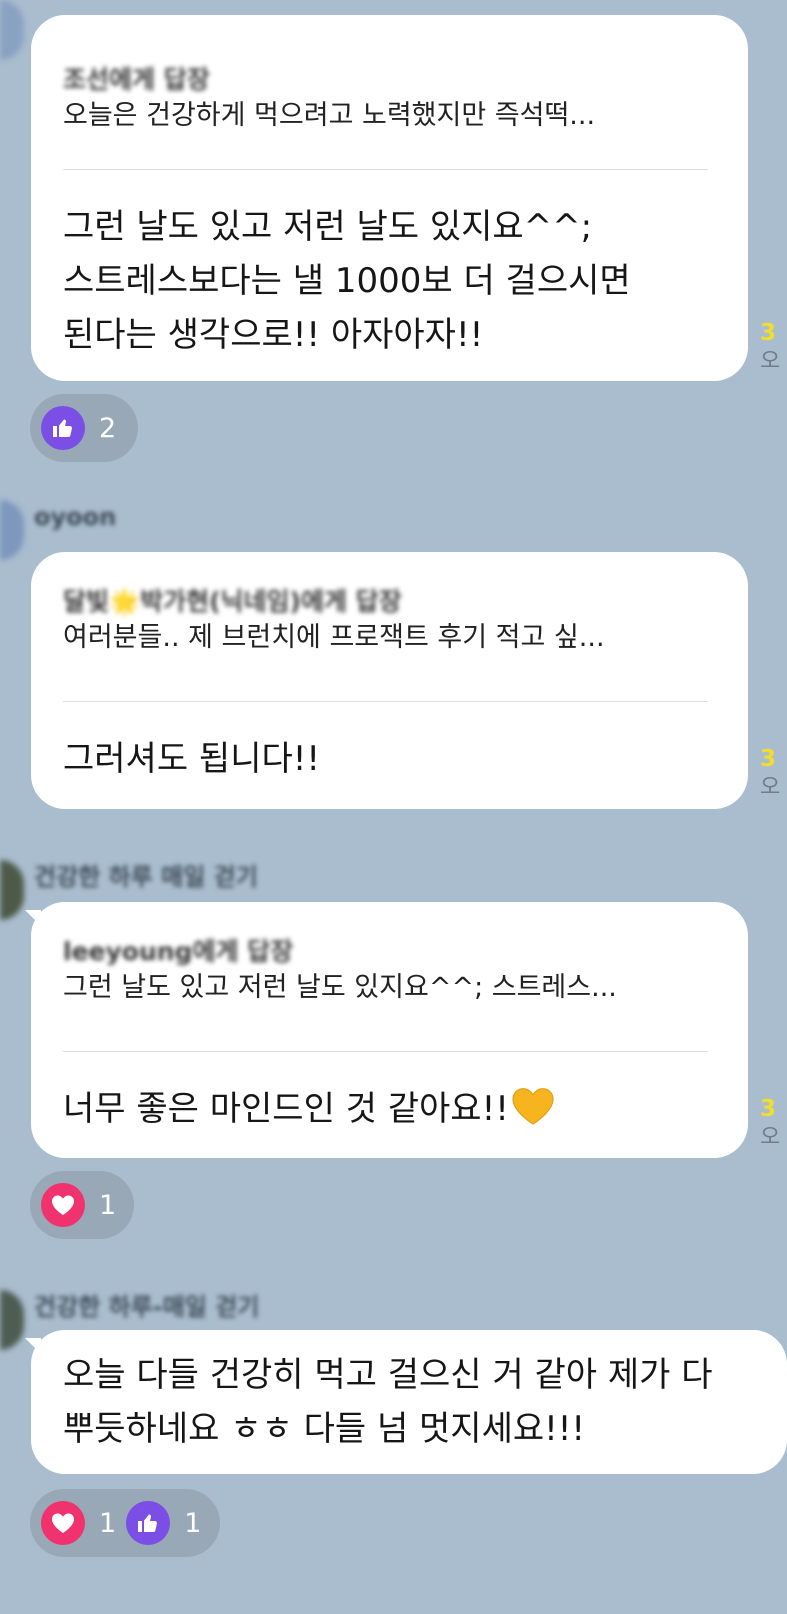  I want to click on reply-to-label: leeyoung에게 답장, so click(178, 951).